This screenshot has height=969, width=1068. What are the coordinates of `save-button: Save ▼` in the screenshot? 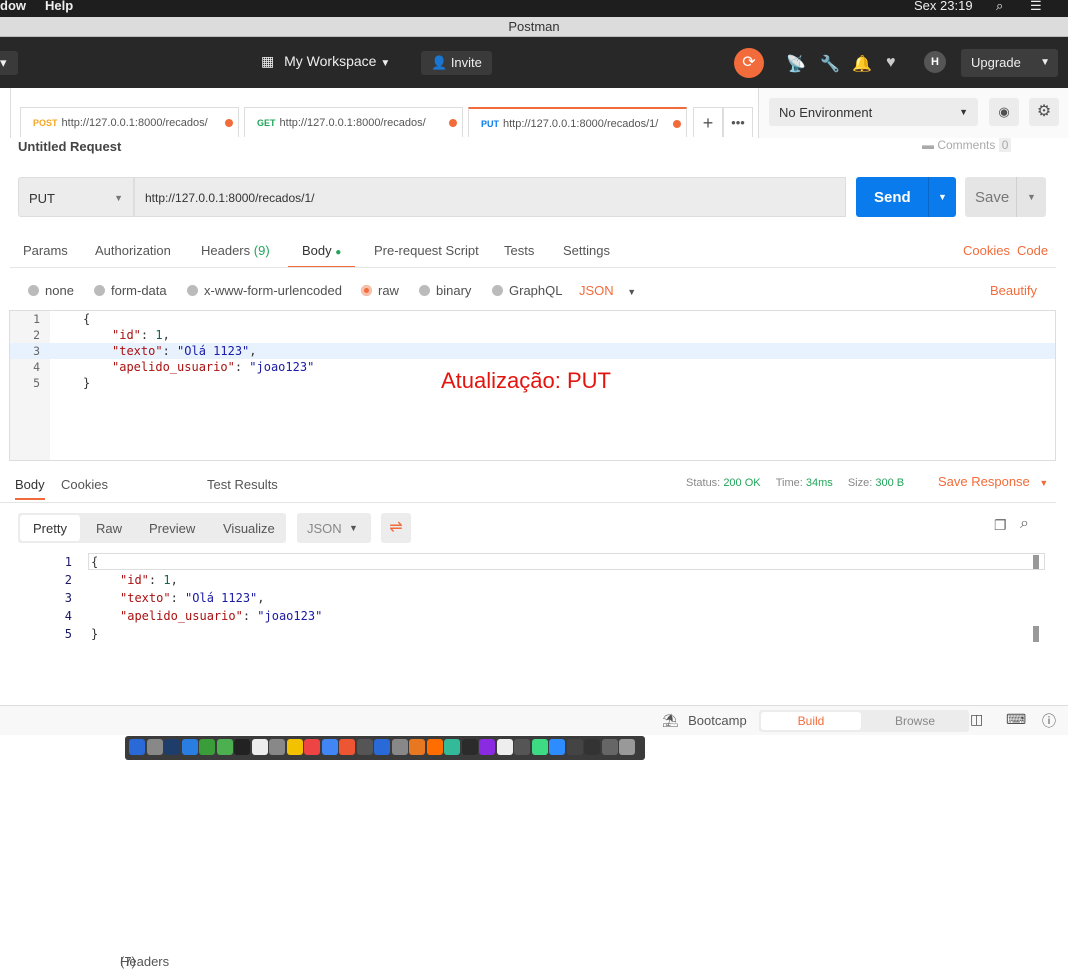 It's located at (1005, 197).